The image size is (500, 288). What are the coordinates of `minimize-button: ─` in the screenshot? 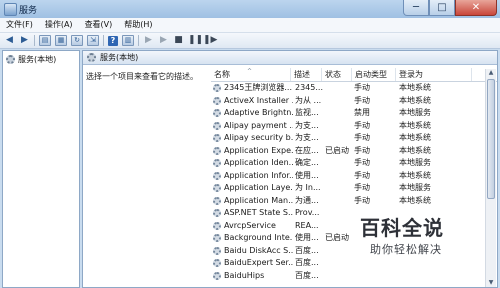 It's located at (416, 8).